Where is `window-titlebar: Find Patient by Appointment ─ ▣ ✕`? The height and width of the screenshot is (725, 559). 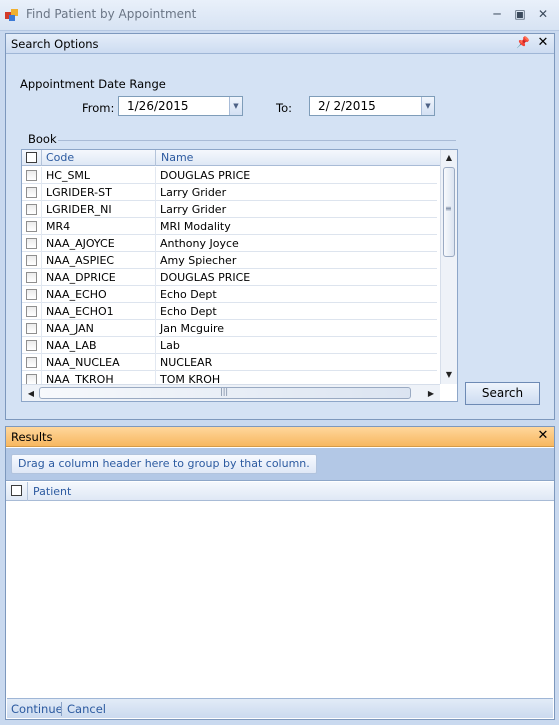
window-titlebar: Find Patient by Appointment ─ ▣ ✕ is located at coordinates (279, 15).